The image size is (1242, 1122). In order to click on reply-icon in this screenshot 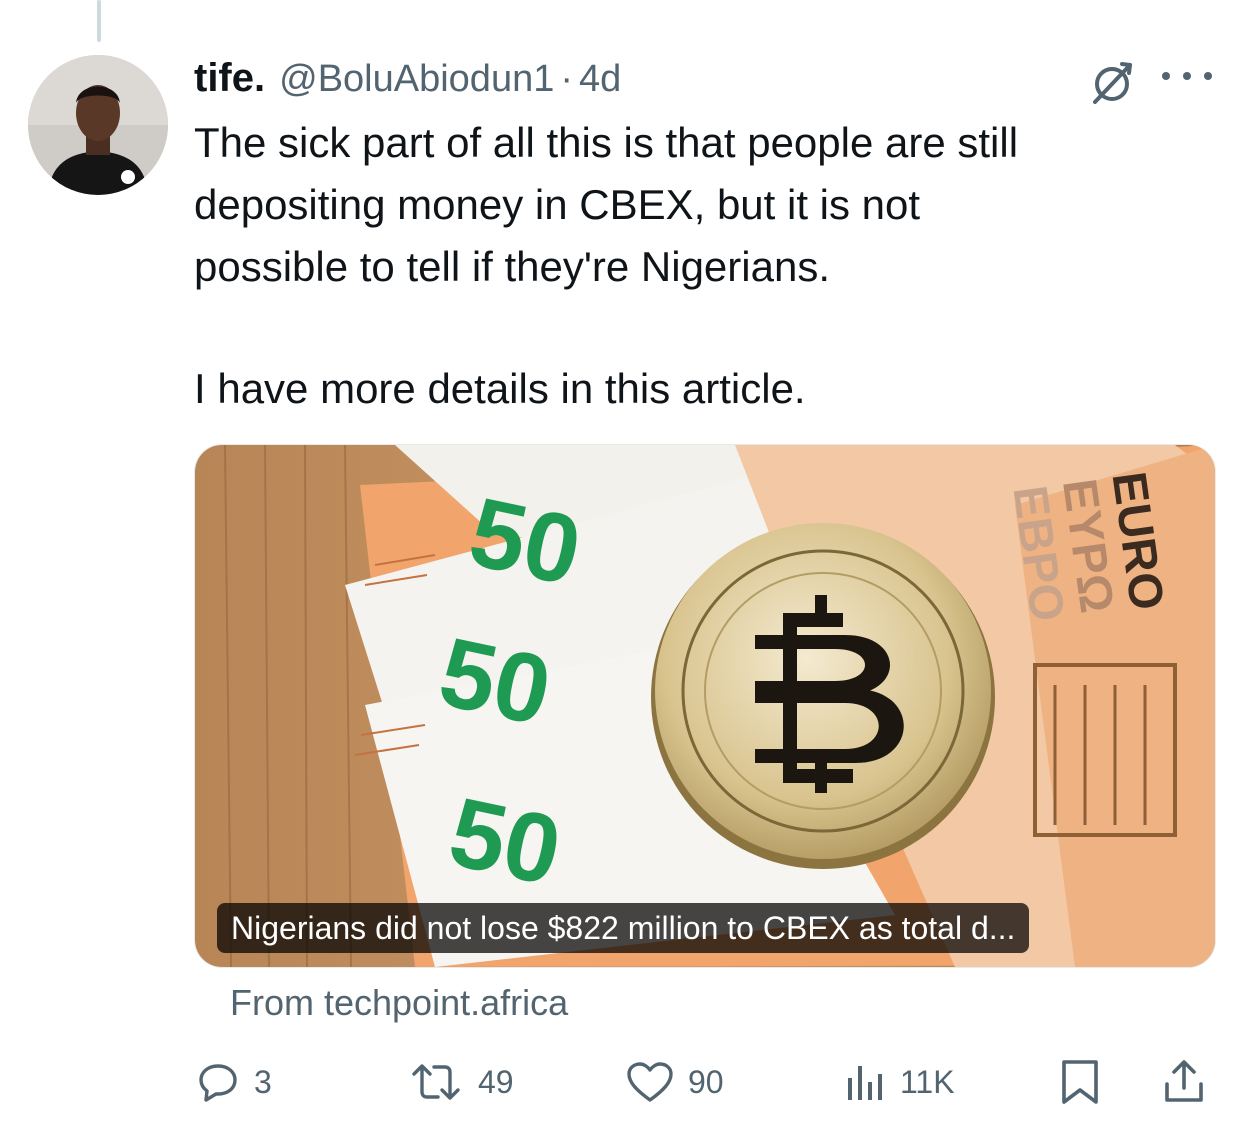, I will do `click(218, 1083)`.